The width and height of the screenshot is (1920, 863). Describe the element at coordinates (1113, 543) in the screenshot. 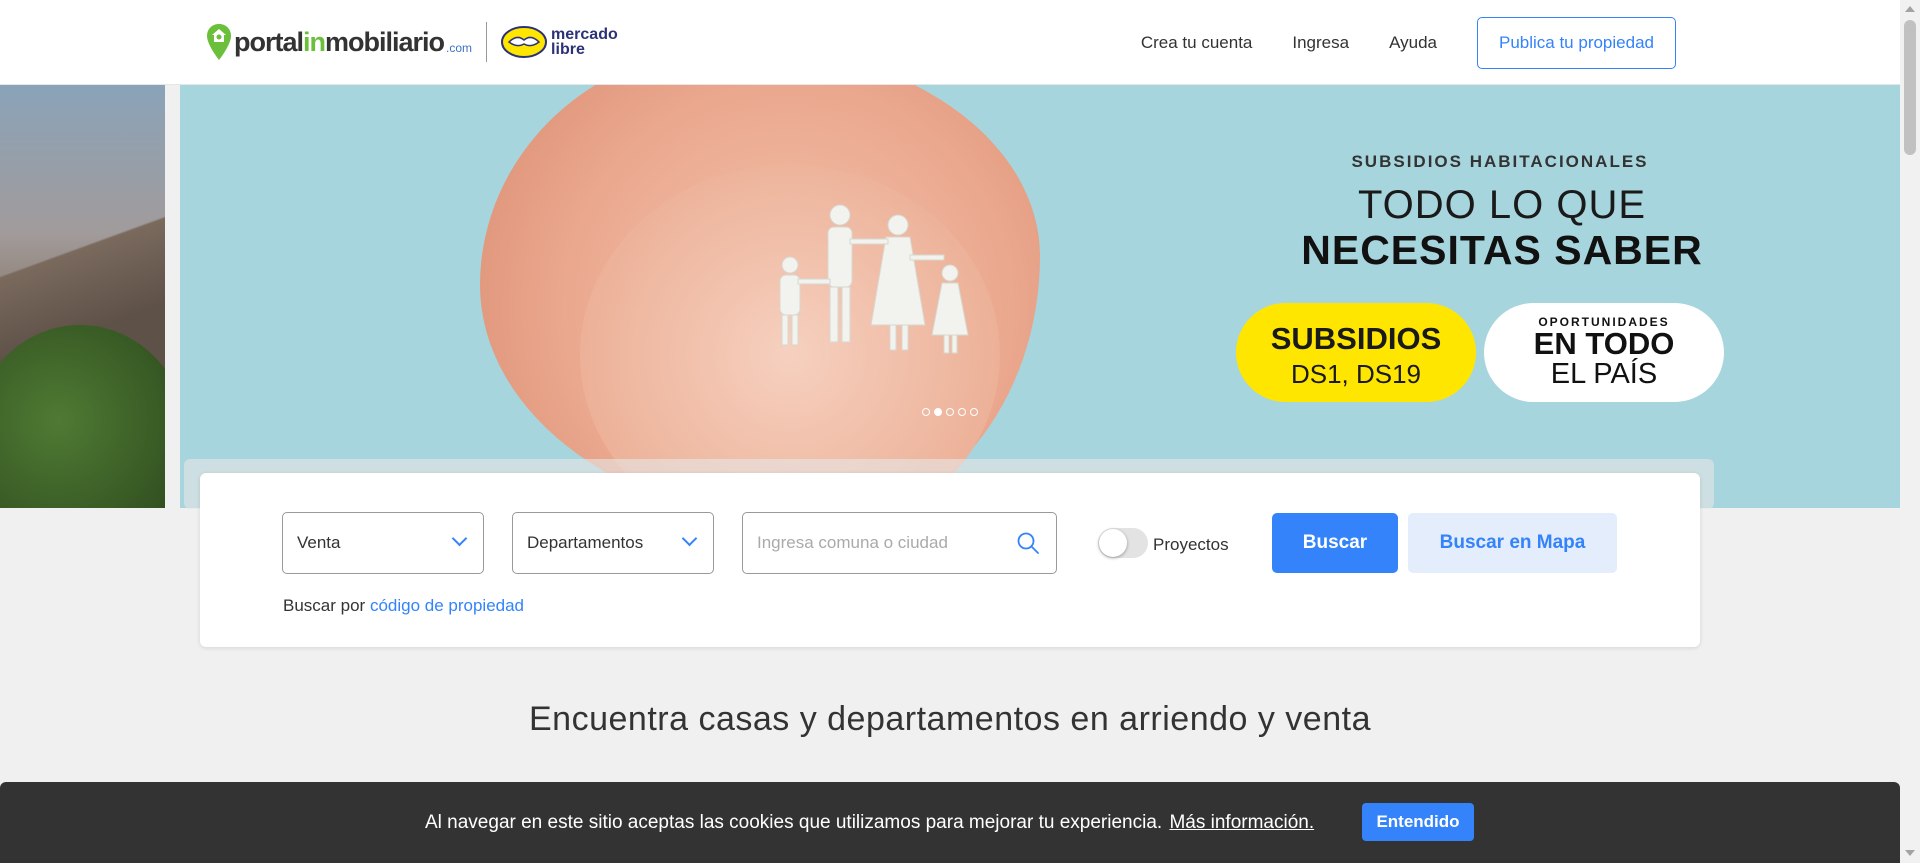

I see `toggle-knob` at that location.